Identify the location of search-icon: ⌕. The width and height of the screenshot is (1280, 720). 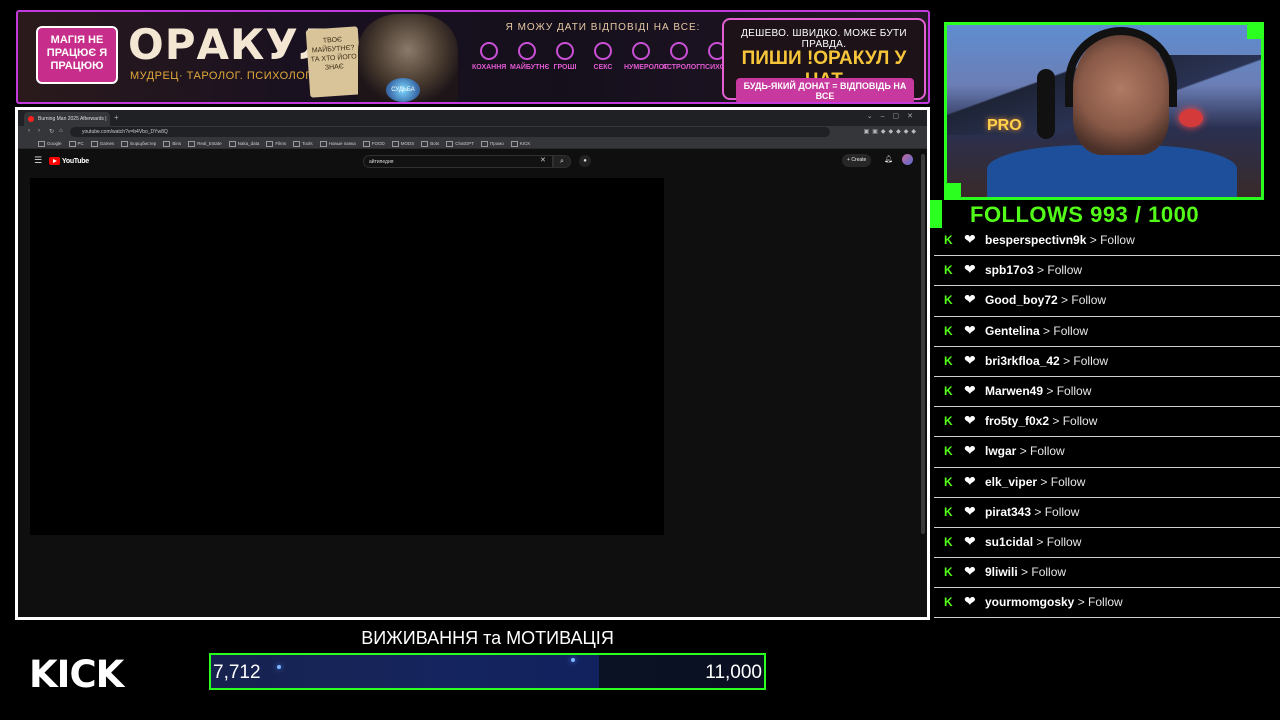
(562, 161).